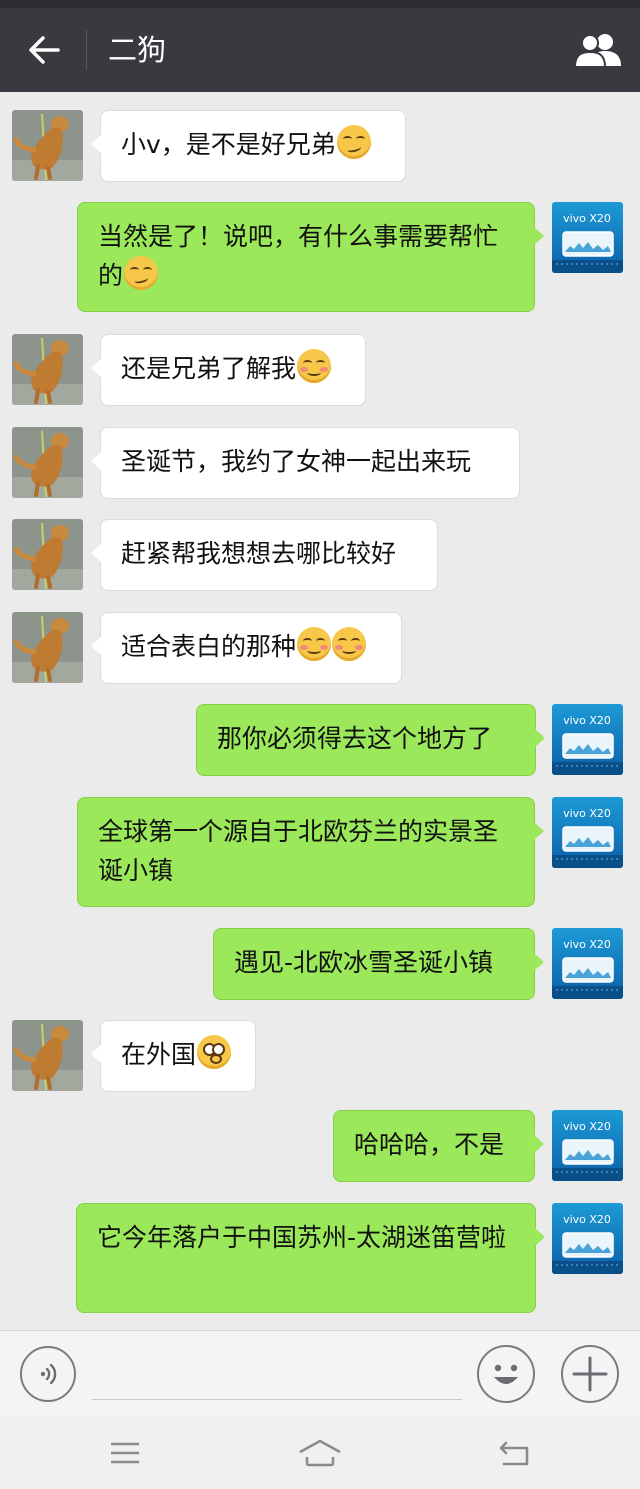 This screenshot has width=640, height=1489. What do you see at coordinates (320, 4) in the screenshot?
I see `status-bar` at bounding box center [320, 4].